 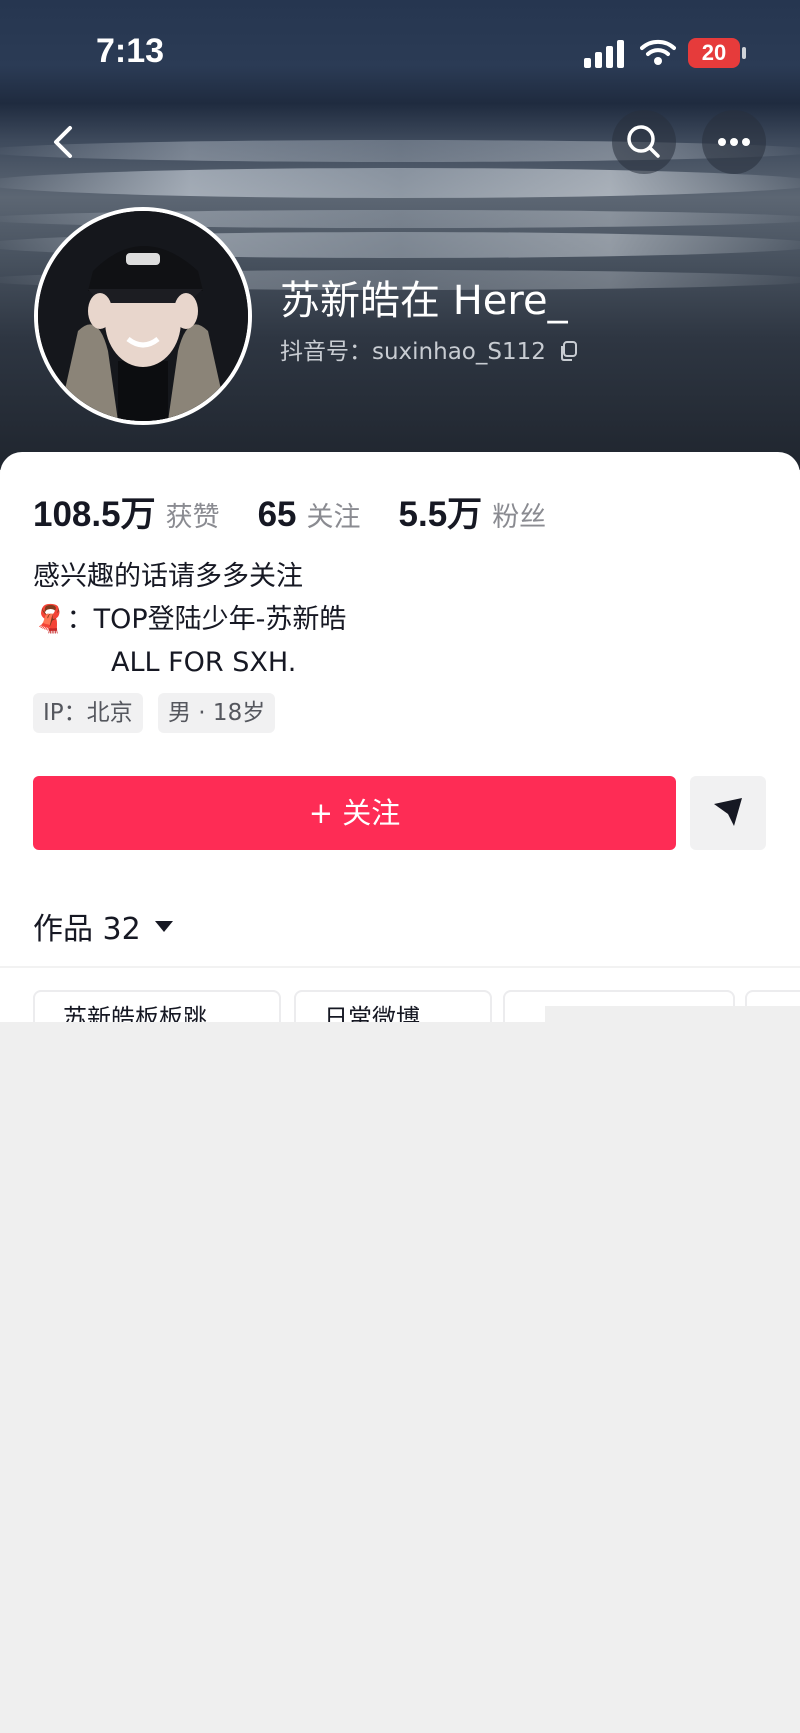 What do you see at coordinates (658, 52) in the screenshot?
I see `wifi-icon` at bounding box center [658, 52].